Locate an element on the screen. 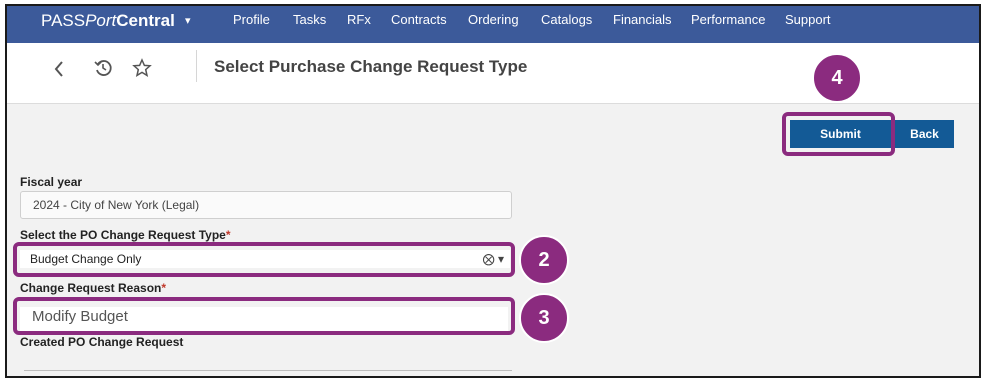  nav-item-rfx: RFx is located at coordinates (359, 19).